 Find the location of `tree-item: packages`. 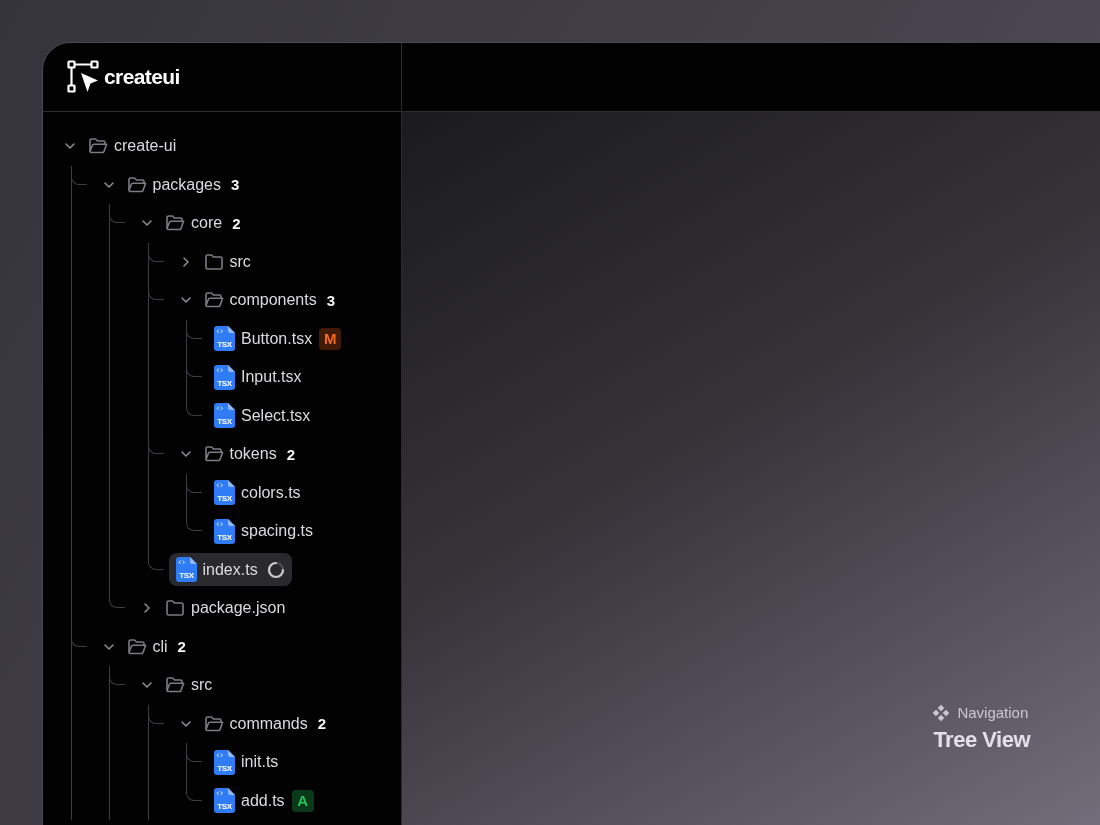

tree-item: packages is located at coordinates (173, 185).